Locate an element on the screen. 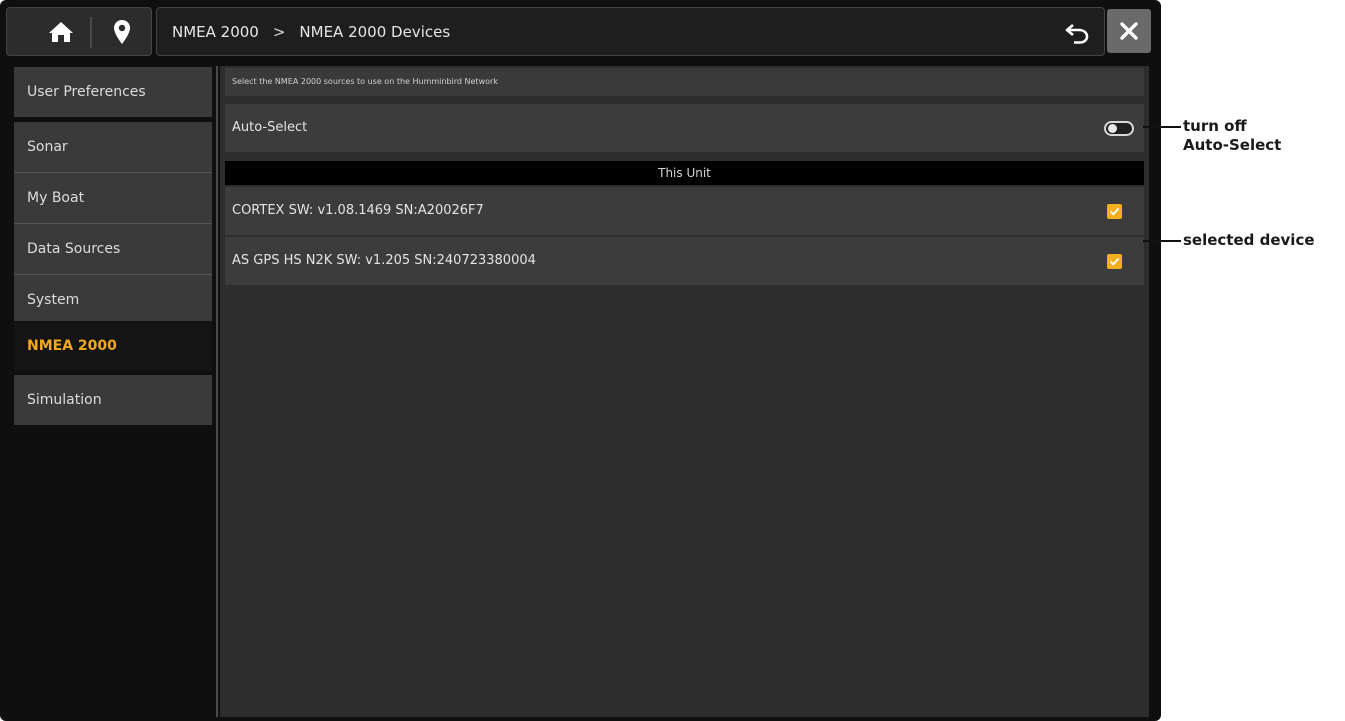 This screenshot has height=721, width=1345. close-icon is located at coordinates (1129, 31).